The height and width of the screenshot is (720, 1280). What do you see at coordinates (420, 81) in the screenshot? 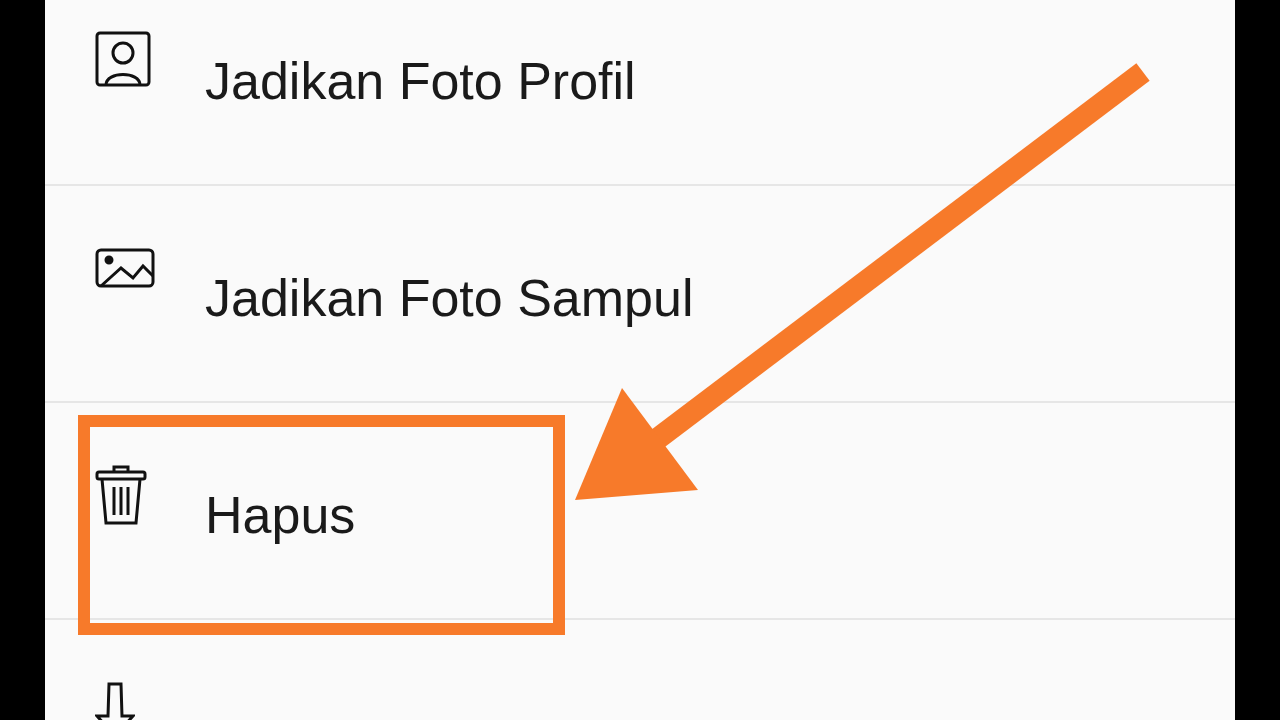
I see `menu-item-label: Jadikan Foto Profil` at bounding box center [420, 81].